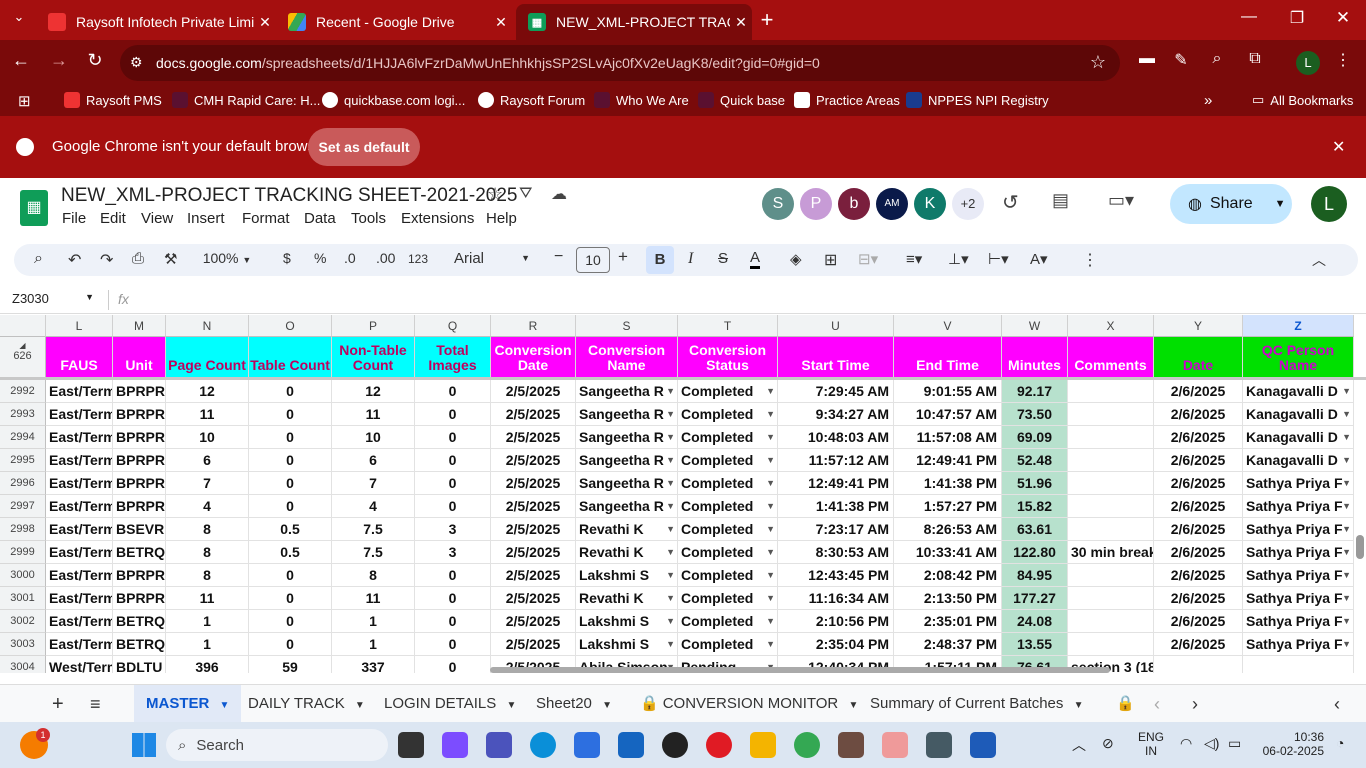 The width and height of the screenshot is (1366, 768). What do you see at coordinates (1298, 437) in the screenshot?
I see `table-cell: Kanagavalli D ▼` at bounding box center [1298, 437].